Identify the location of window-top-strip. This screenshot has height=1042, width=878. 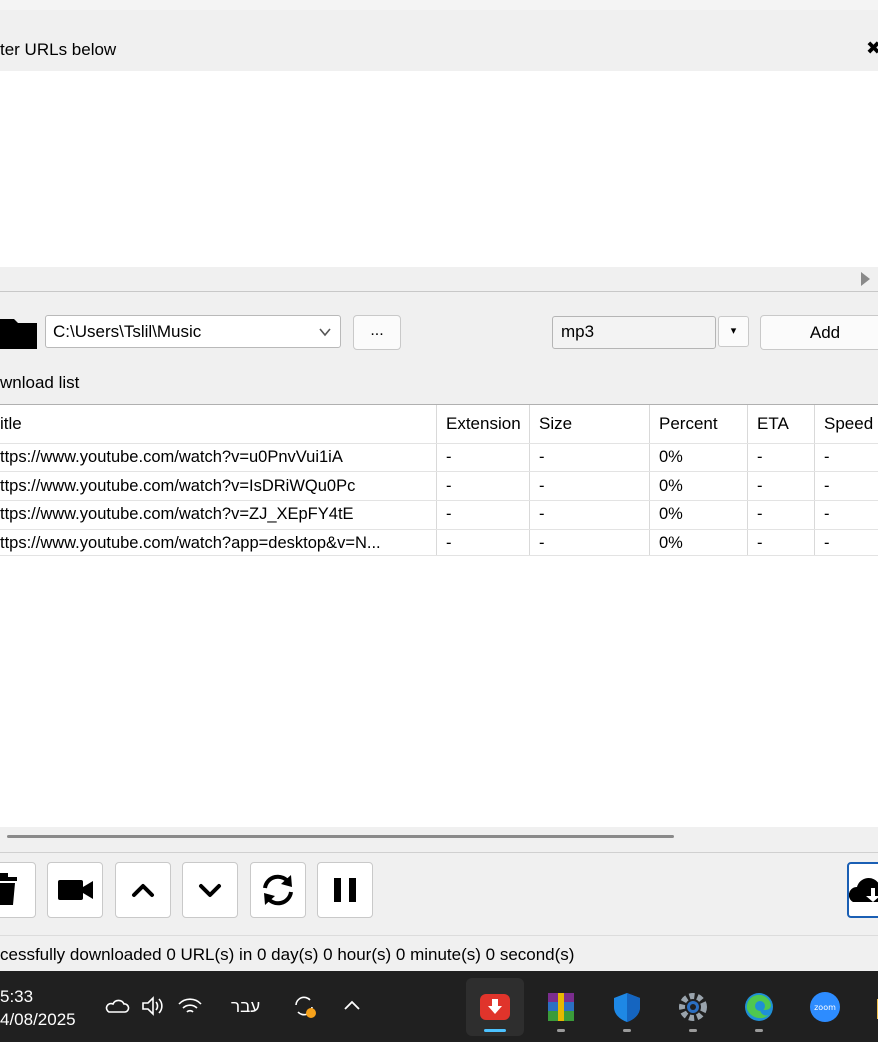
(439, 5).